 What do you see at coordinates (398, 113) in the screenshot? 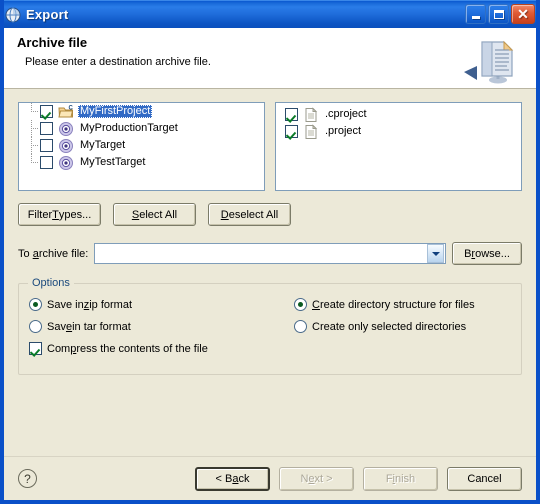
I see `list-item: .cproject` at bounding box center [398, 113].